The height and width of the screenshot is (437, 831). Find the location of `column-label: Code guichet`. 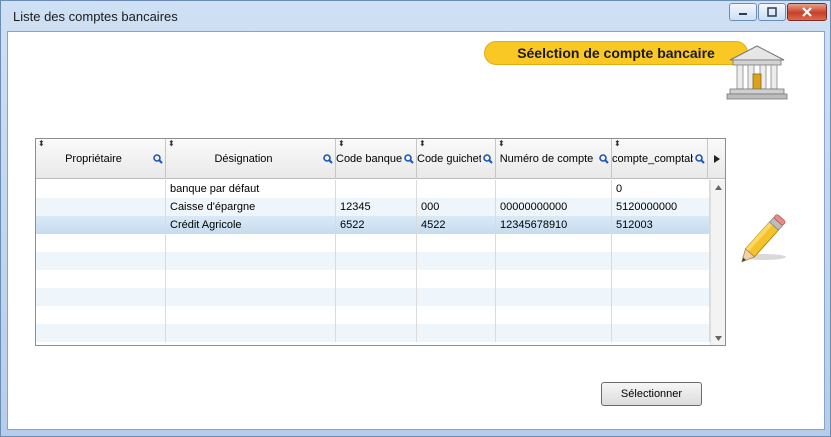

column-label: Code guichet is located at coordinates (449, 159).